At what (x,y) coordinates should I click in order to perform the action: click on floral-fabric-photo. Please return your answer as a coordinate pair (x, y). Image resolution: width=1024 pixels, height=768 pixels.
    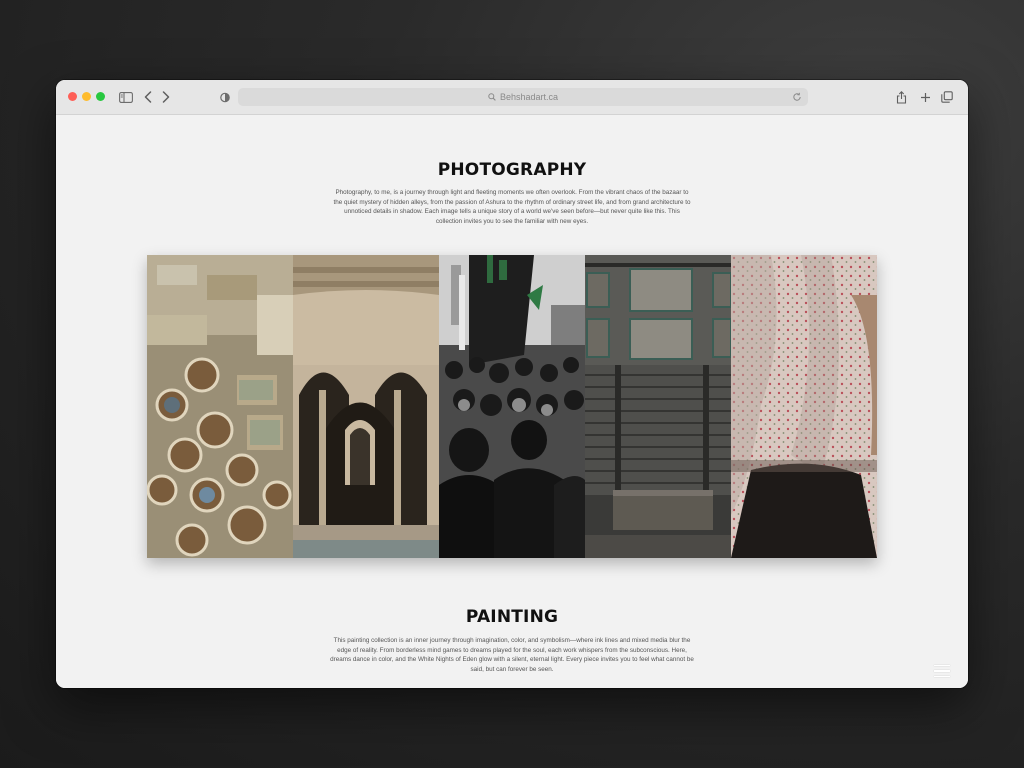
    Looking at the image, I should click on (804, 406).